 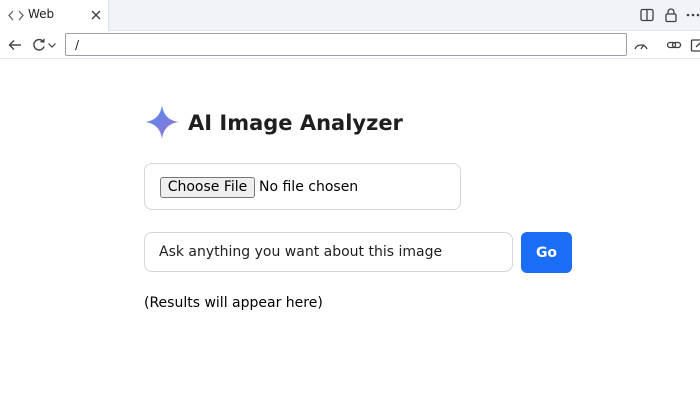 What do you see at coordinates (233, 303) in the screenshot?
I see `results-text: (Results will appear here)` at bounding box center [233, 303].